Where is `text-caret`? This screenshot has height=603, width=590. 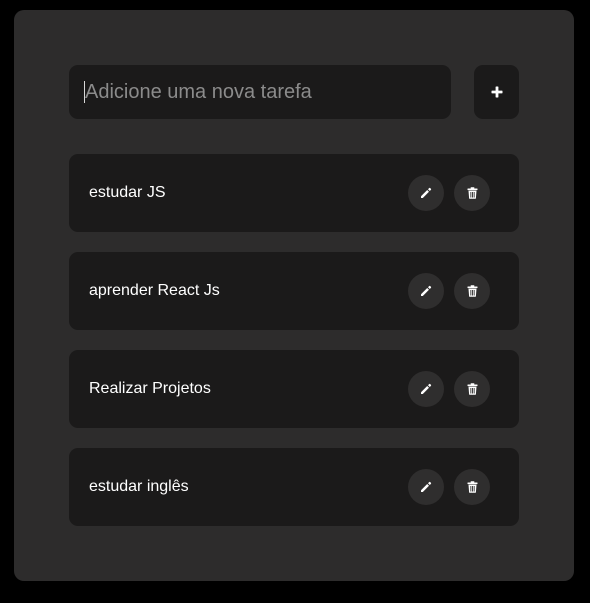 text-caret is located at coordinates (84, 92).